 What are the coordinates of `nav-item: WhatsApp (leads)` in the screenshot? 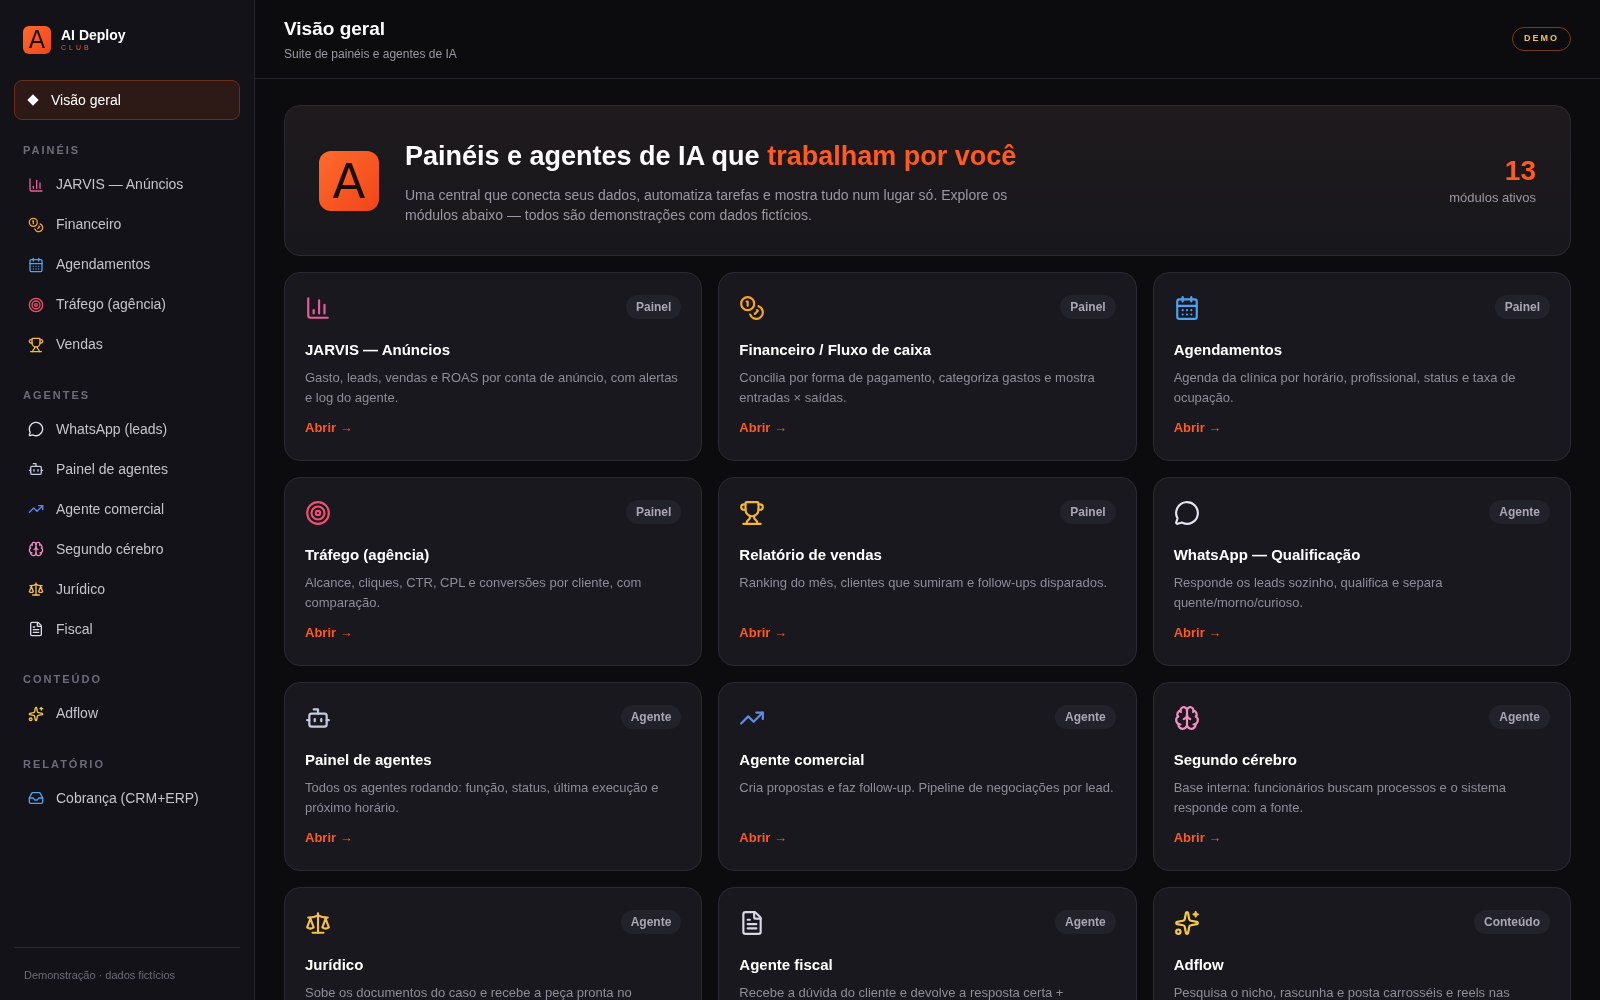 It's located at (127, 429).